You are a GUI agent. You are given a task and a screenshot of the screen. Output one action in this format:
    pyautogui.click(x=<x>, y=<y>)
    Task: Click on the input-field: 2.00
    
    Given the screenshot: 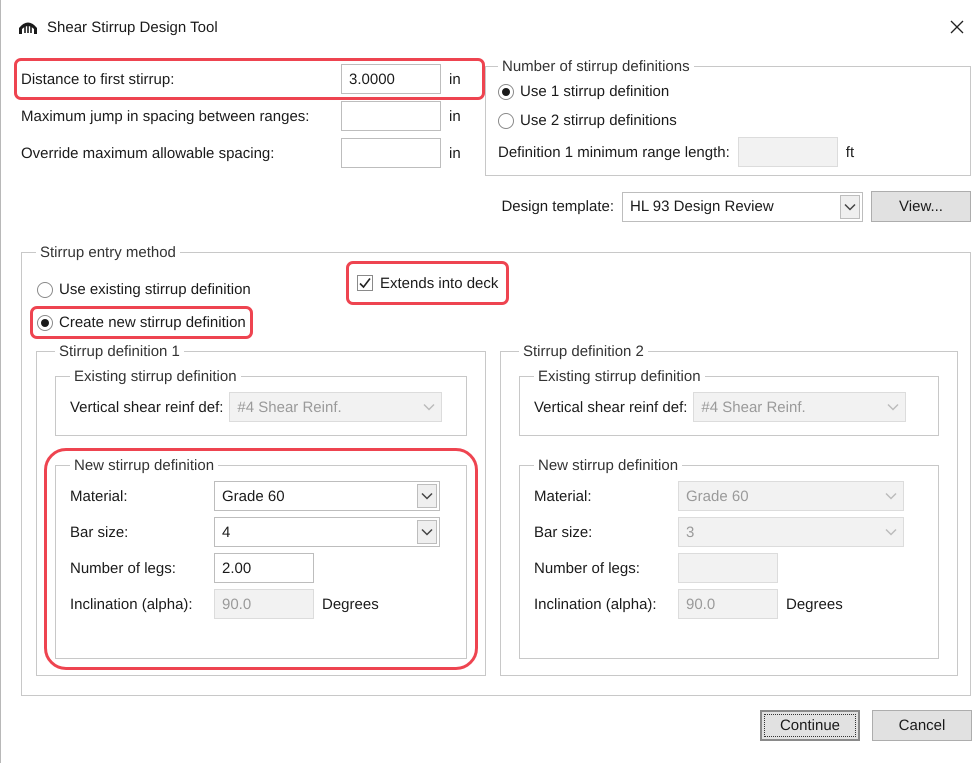 What is the action you would take?
    pyautogui.click(x=264, y=568)
    